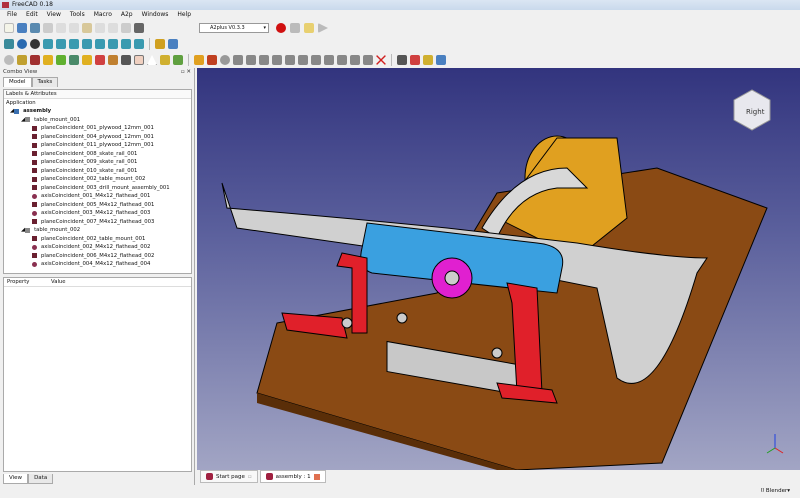 The width and height of the screenshot is (800, 498). I want to click on tree-item: axisCoincident_003_M4x12_flathead_003, so click(97, 213).